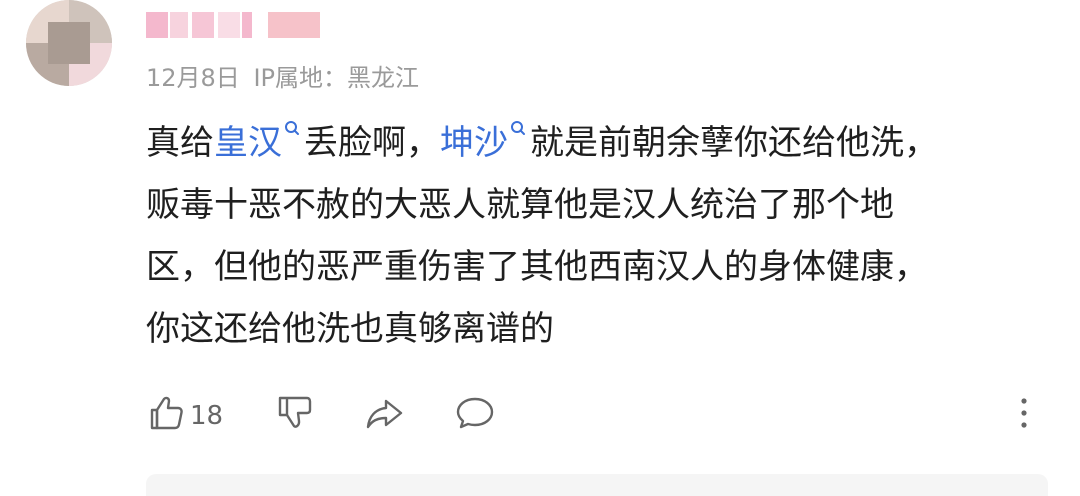  I want to click on more-button, so click(1024, 416).